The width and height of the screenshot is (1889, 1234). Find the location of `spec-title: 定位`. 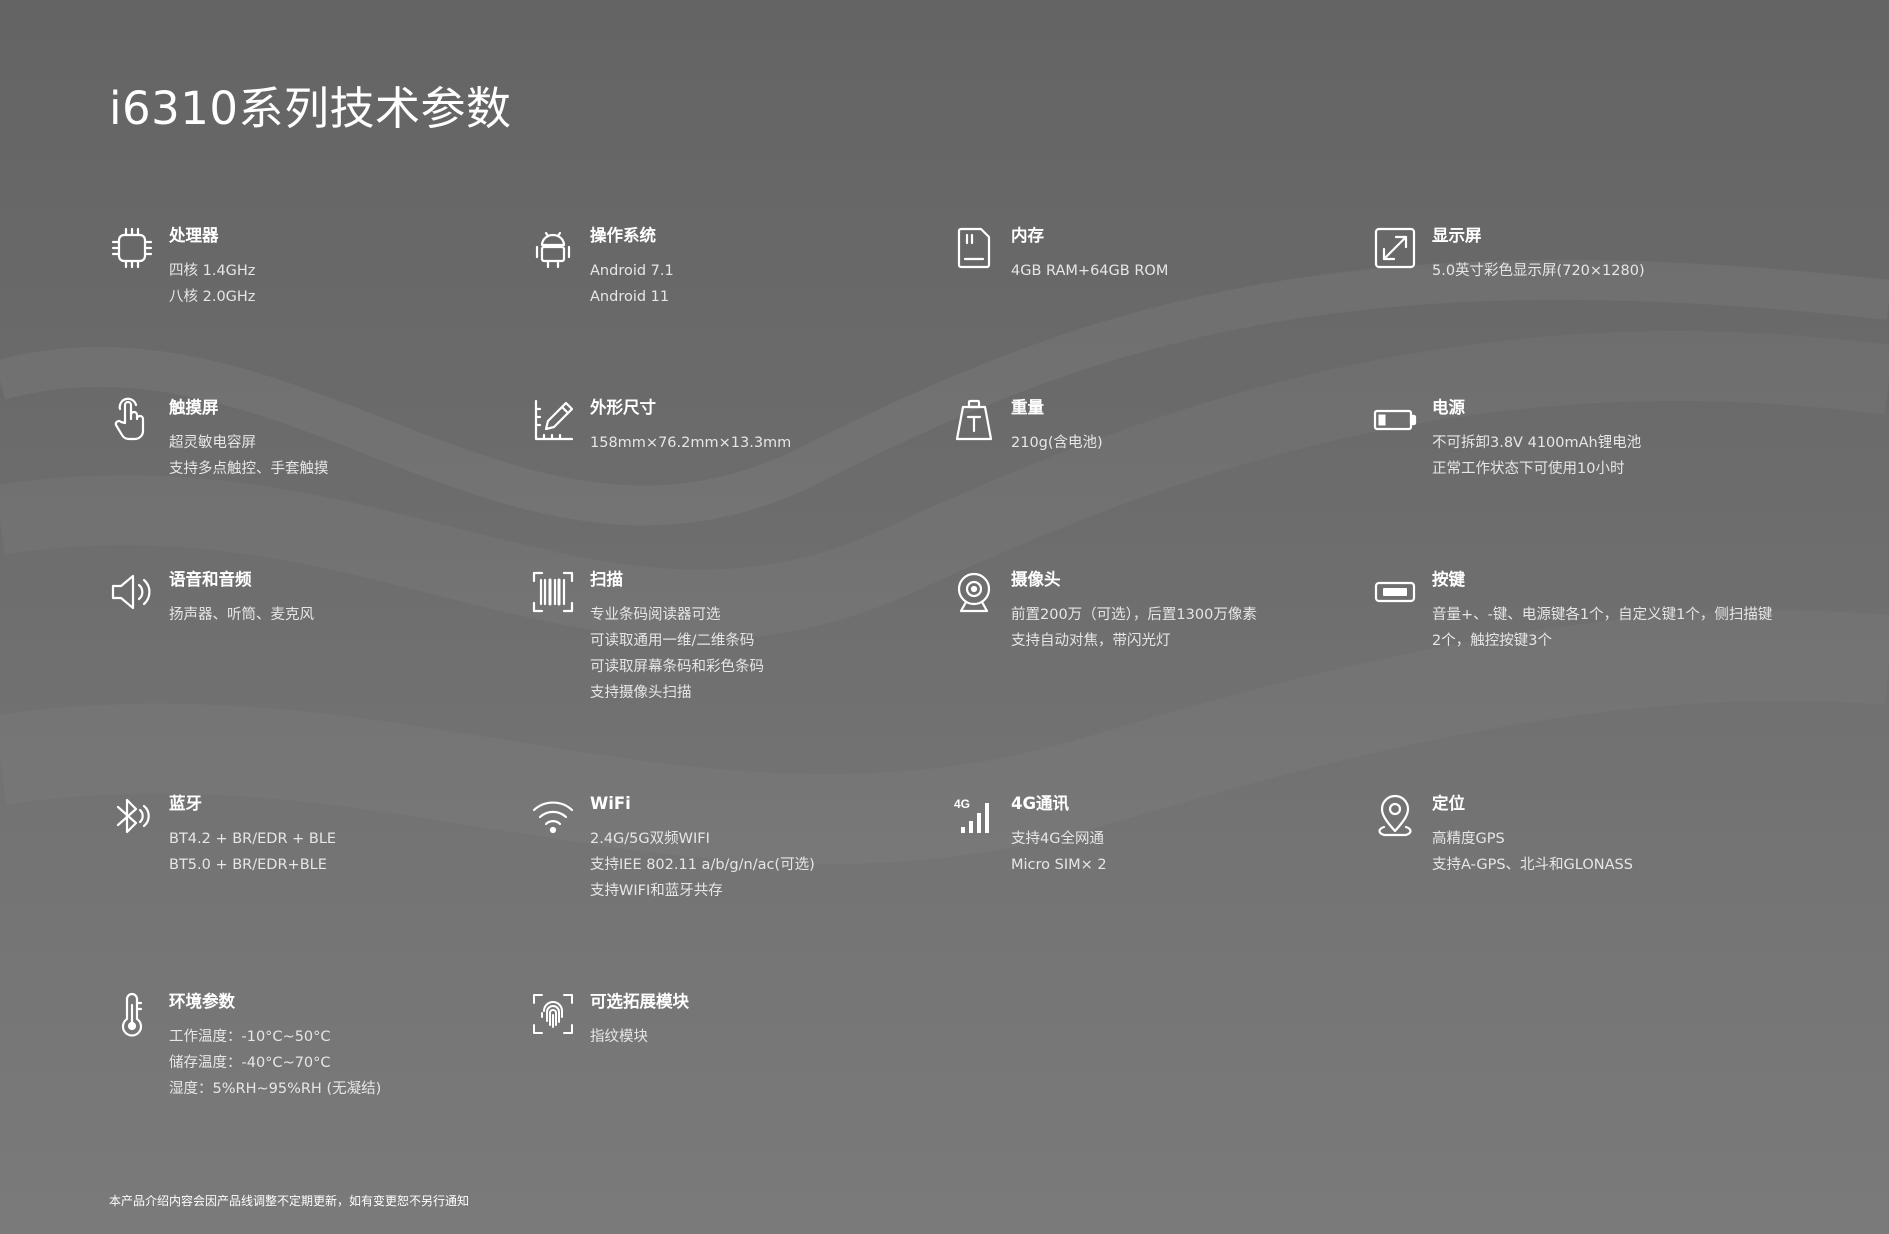

spec-title: 定位 is located at coordinates (1448, 803).